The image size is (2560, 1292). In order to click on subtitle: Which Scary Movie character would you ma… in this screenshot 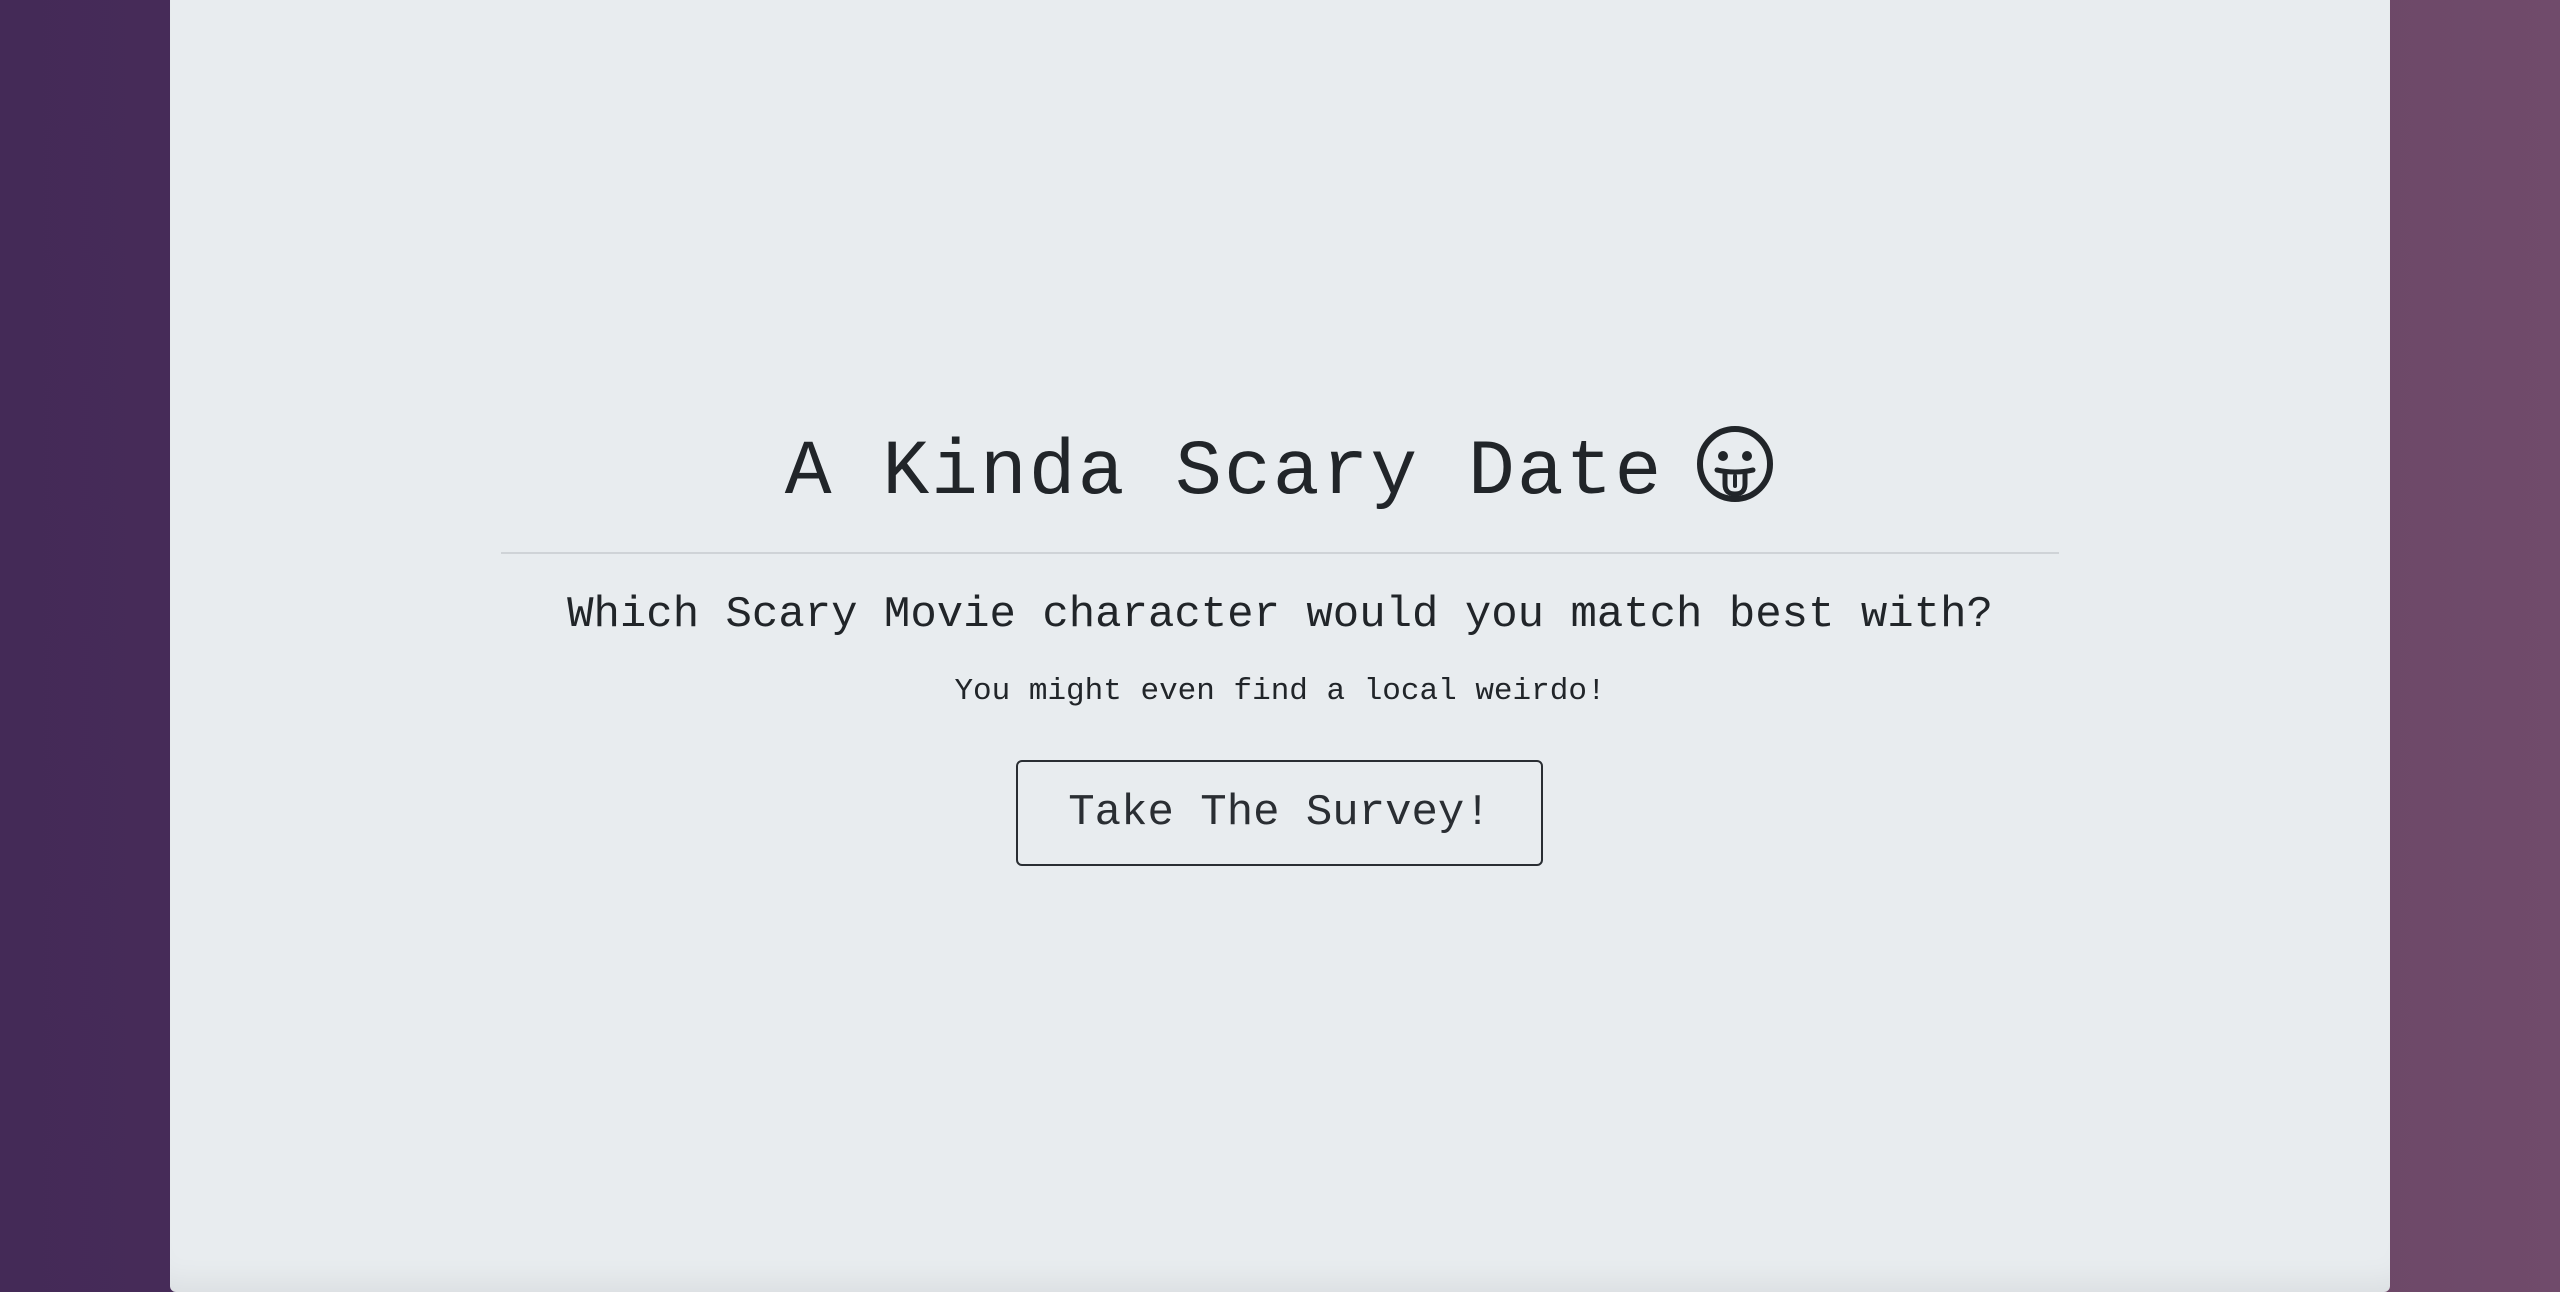, I will do `click(1280, 615)`.